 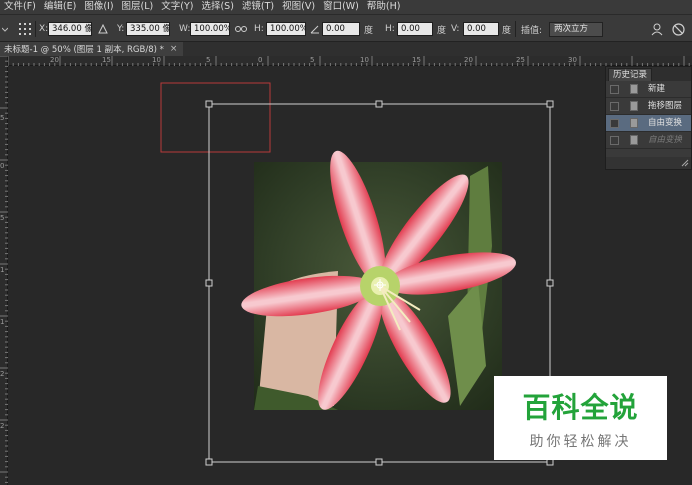 I want to click on rotate-angle-icon, so click(x=315, y=29).